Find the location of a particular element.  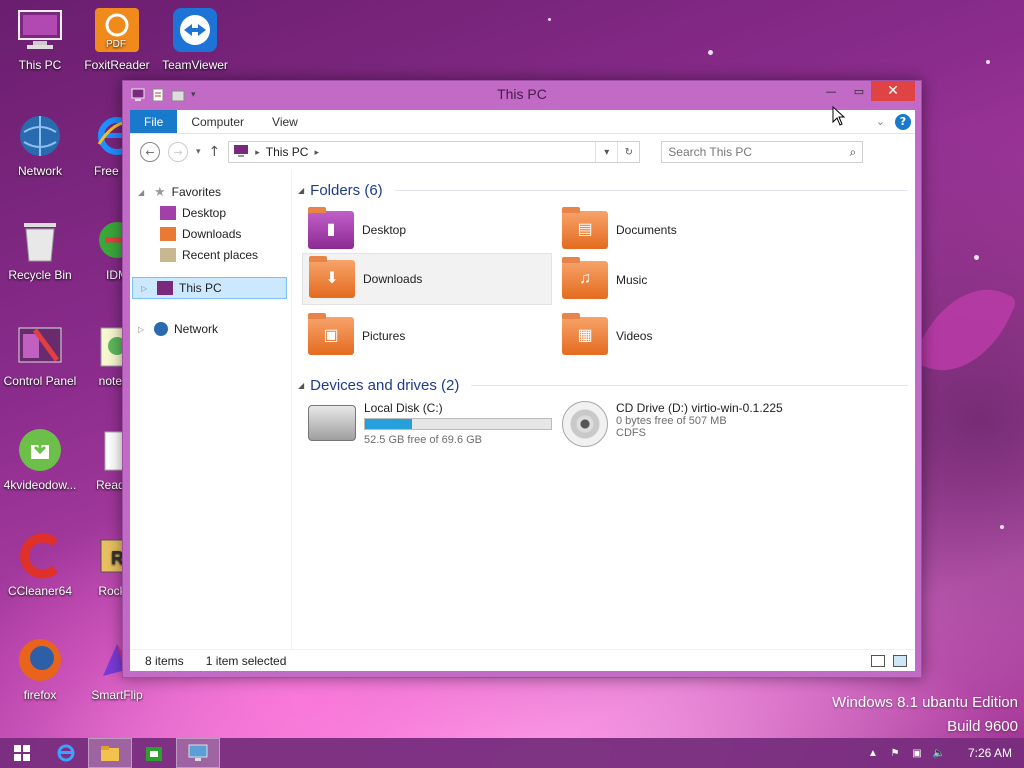

nav-item-recent-places: Recent places is located at coordinates (209, 255).